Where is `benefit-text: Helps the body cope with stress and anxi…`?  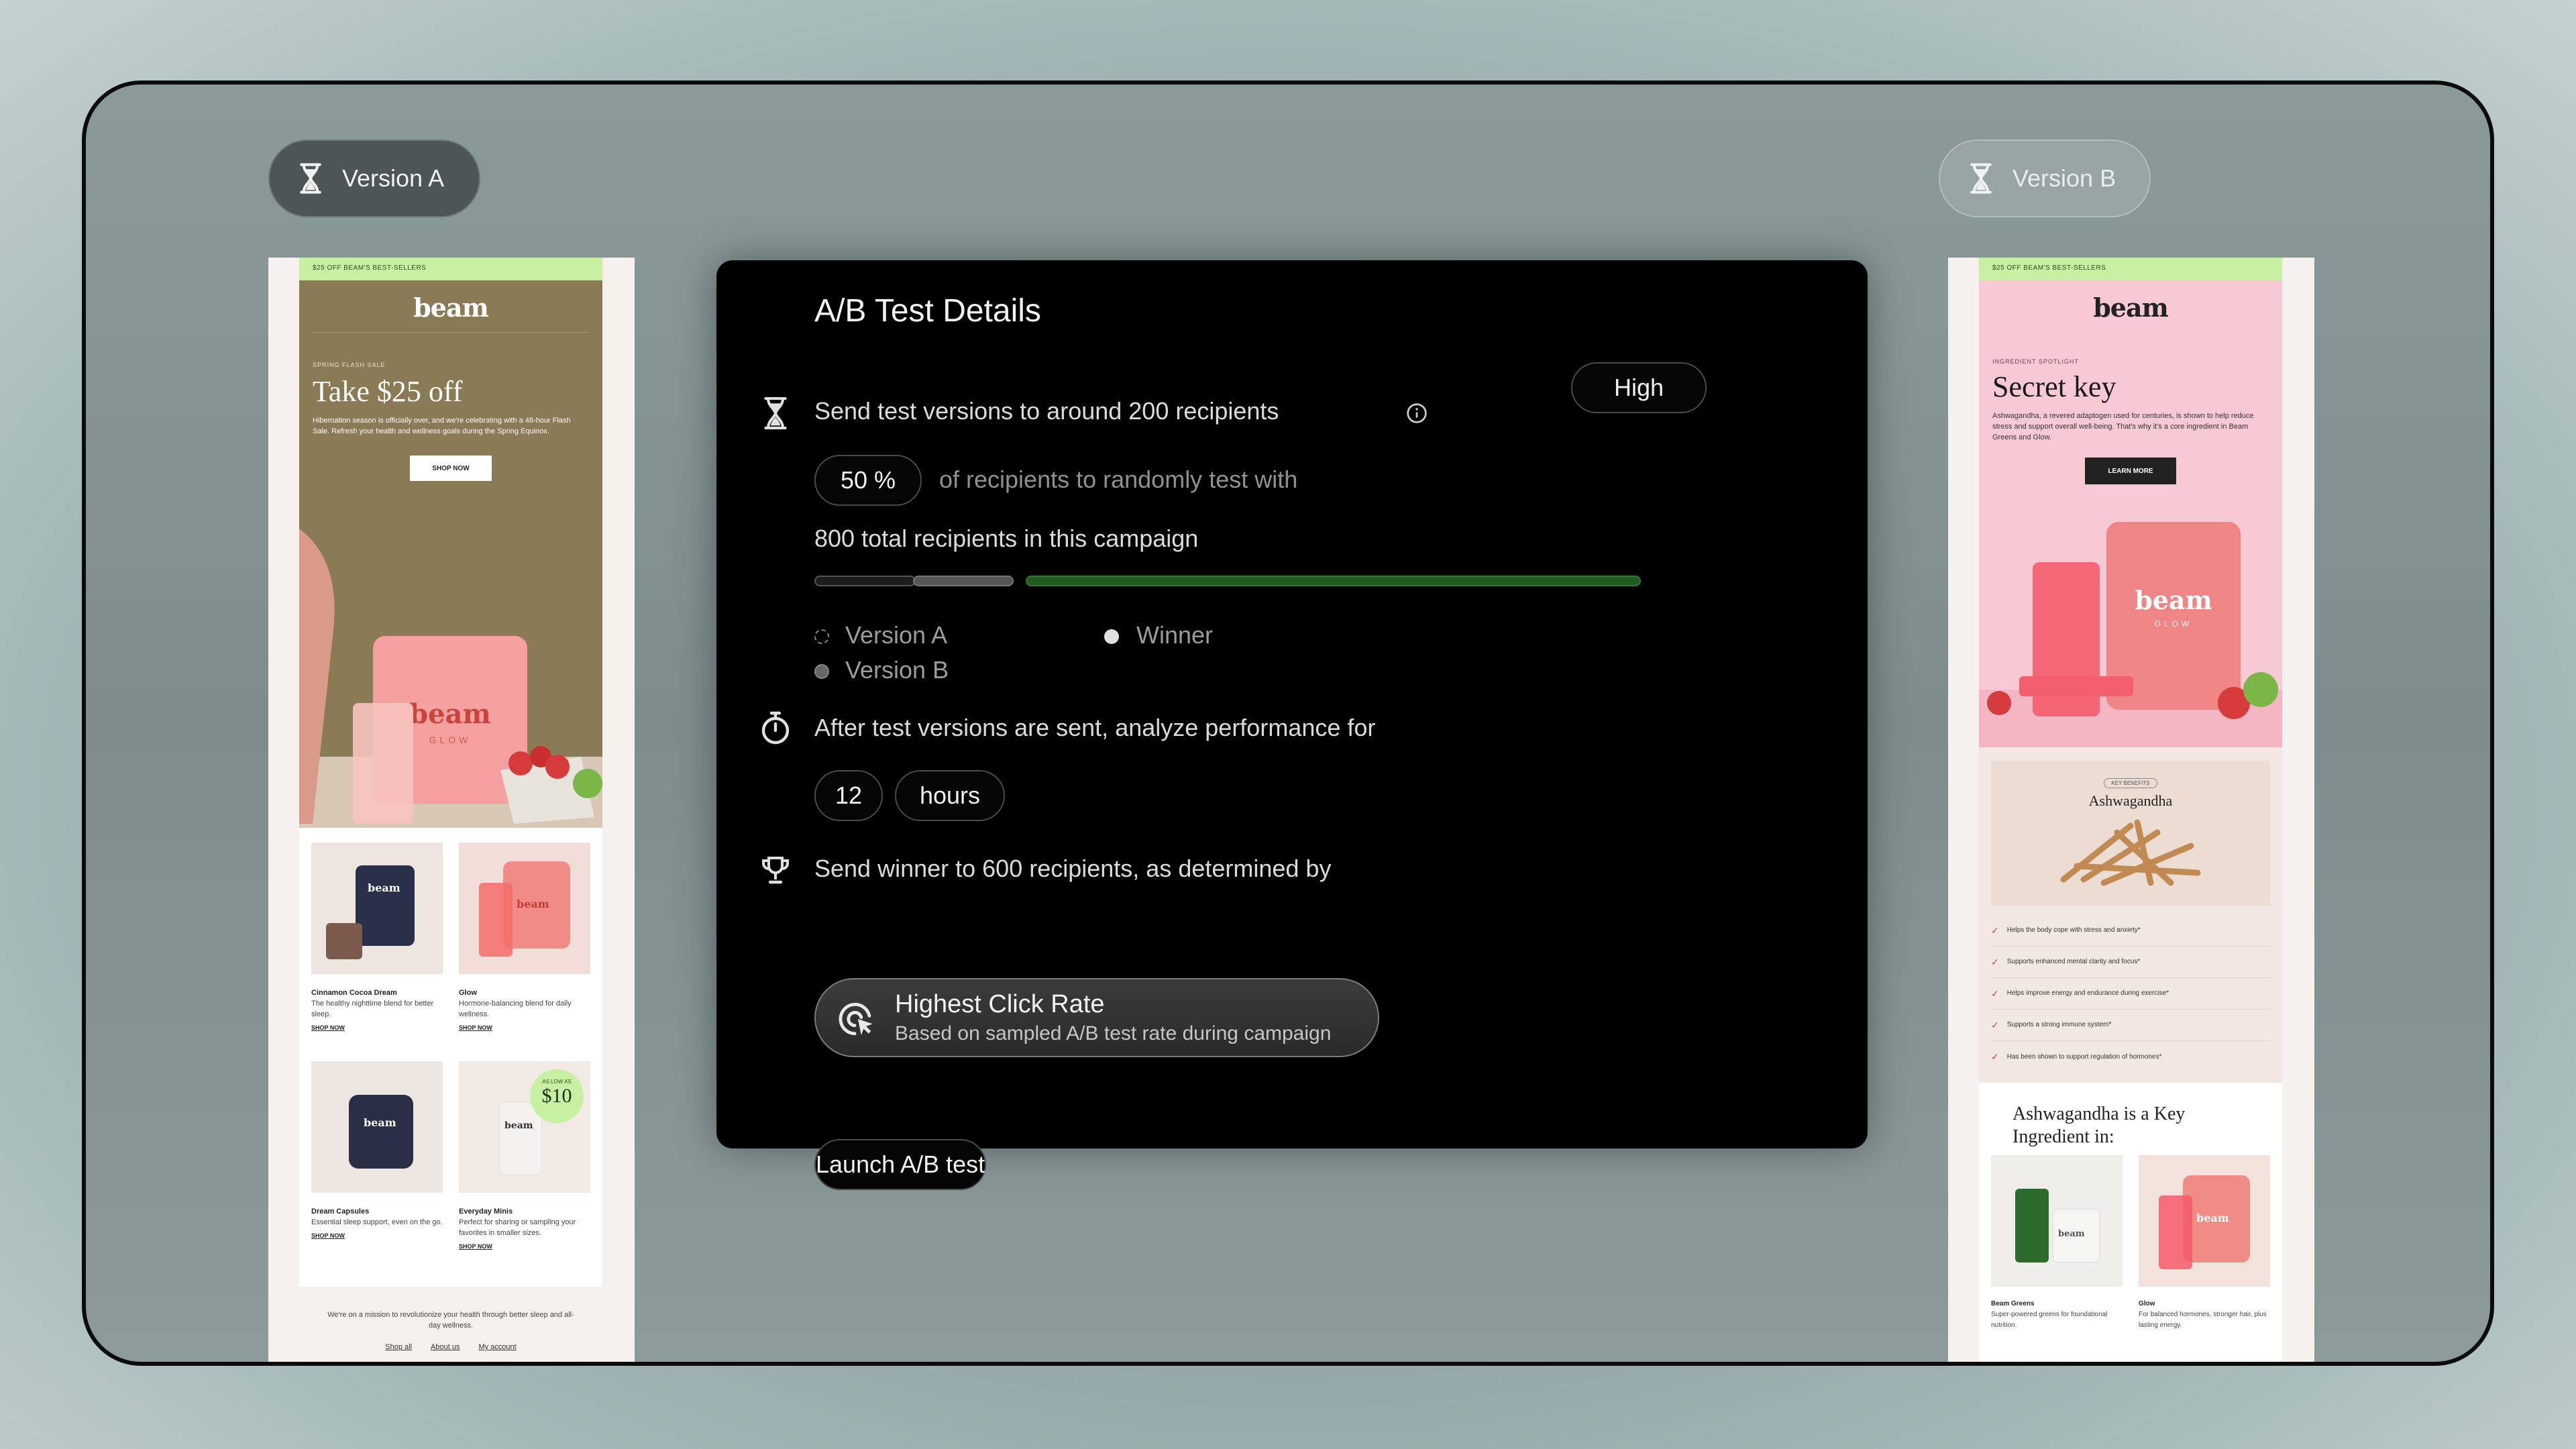 benefit-text: Helps the body cope with stress and anxi… is located at coordinates (2073, 930).